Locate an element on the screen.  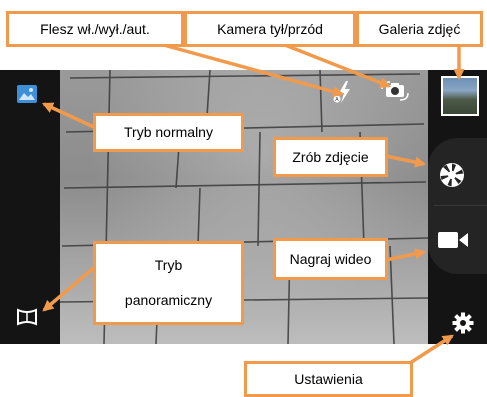
record-video-callout: Nagraj wideo is located at coordinates (330, 259).